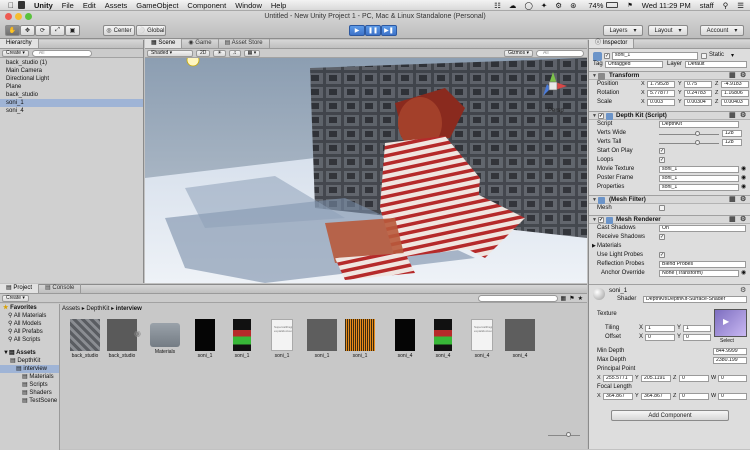 The width and height of the screenshot is (750, 450). I want to click on pause-button: ❚❚, so click(373, 30).